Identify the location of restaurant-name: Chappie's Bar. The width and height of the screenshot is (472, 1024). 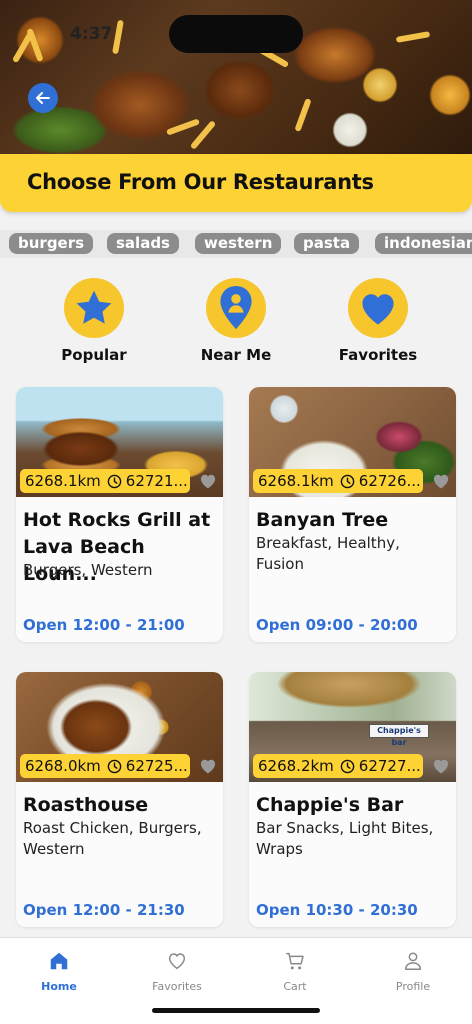
(330, 805).